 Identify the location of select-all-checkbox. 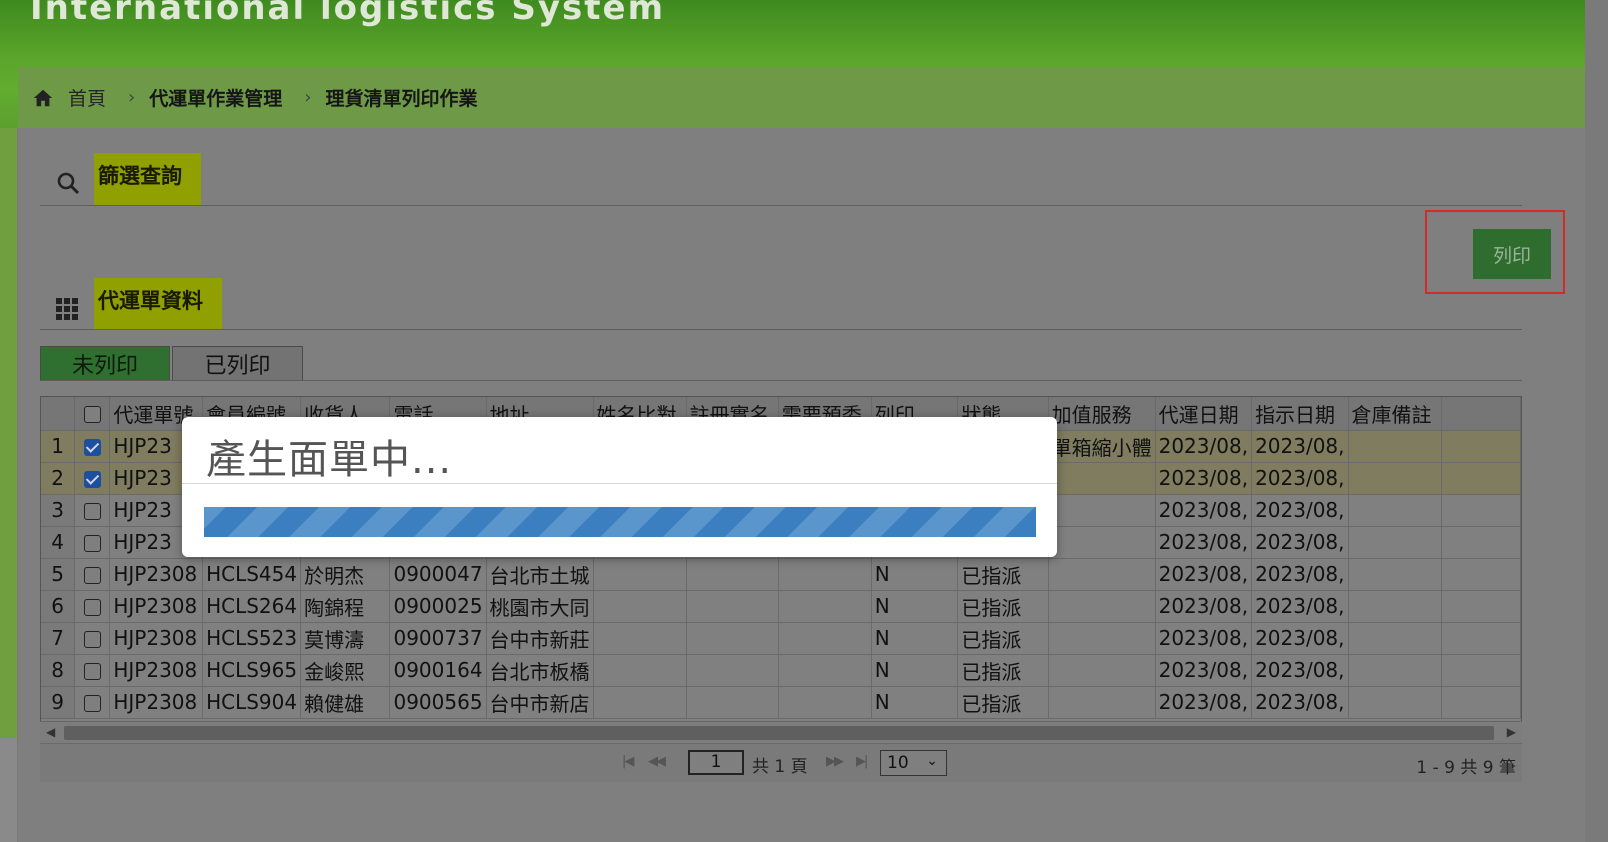
(92, 415).